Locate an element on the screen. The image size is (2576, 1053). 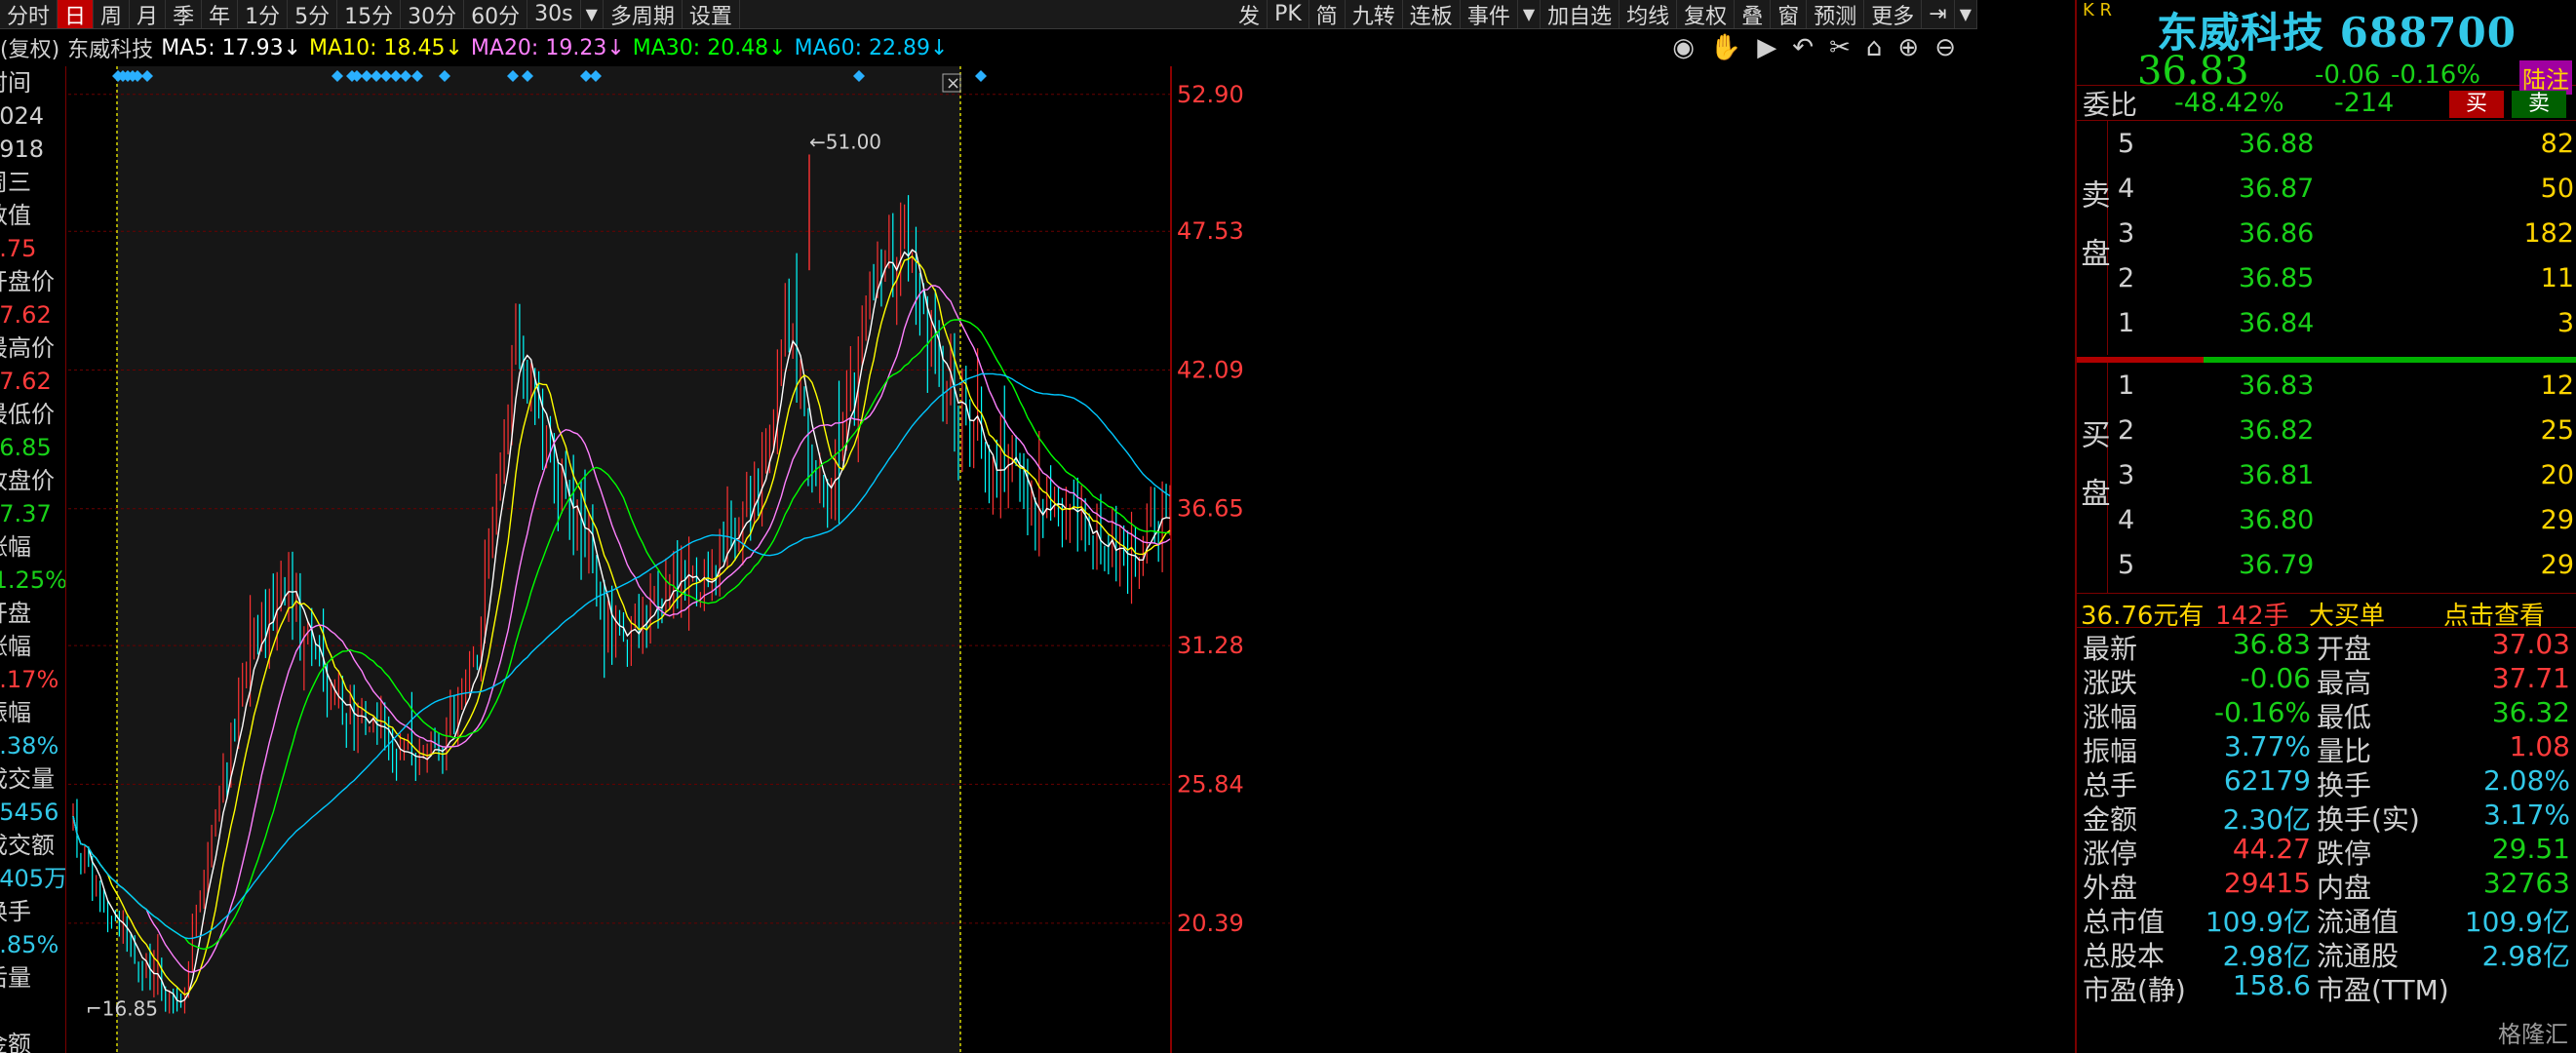
info-line-27: 后量 is located at coordinates (15, 978).